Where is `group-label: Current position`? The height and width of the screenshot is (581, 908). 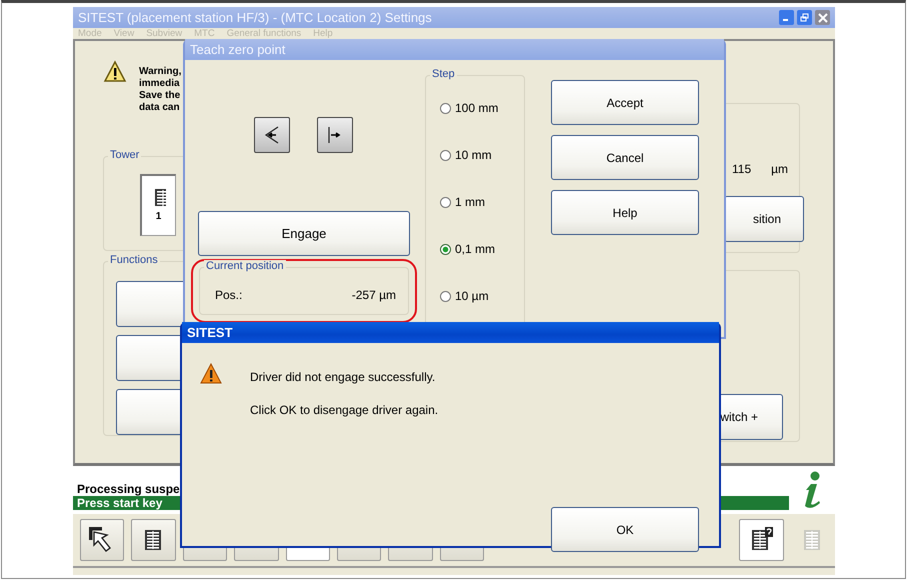 group-label: Current position is located at coordinates (245, 266).